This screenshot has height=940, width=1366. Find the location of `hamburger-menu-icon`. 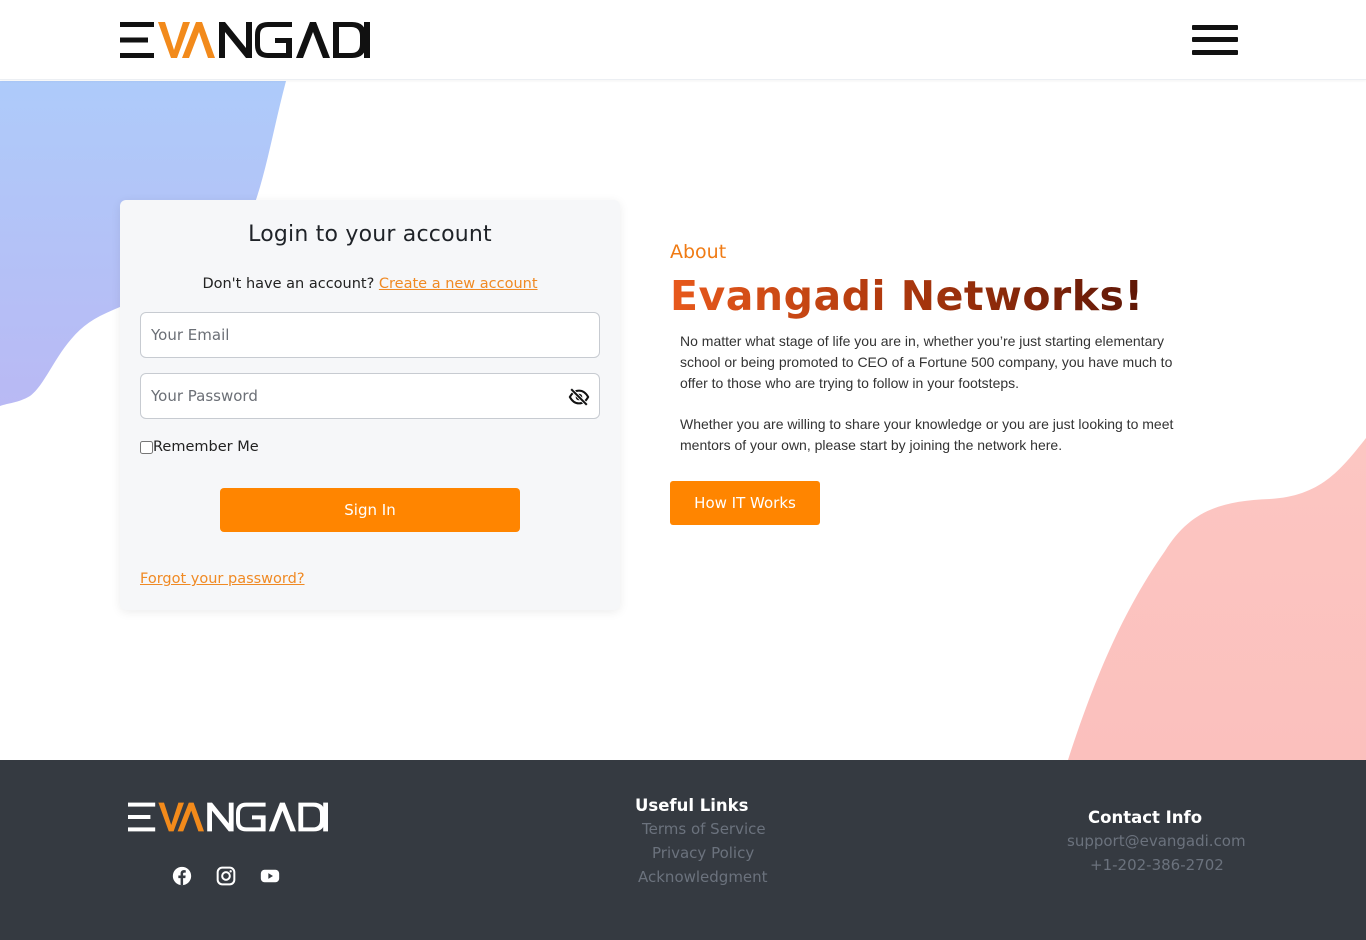

hamburger-menu-icon is located at coordinates (1215, 27).